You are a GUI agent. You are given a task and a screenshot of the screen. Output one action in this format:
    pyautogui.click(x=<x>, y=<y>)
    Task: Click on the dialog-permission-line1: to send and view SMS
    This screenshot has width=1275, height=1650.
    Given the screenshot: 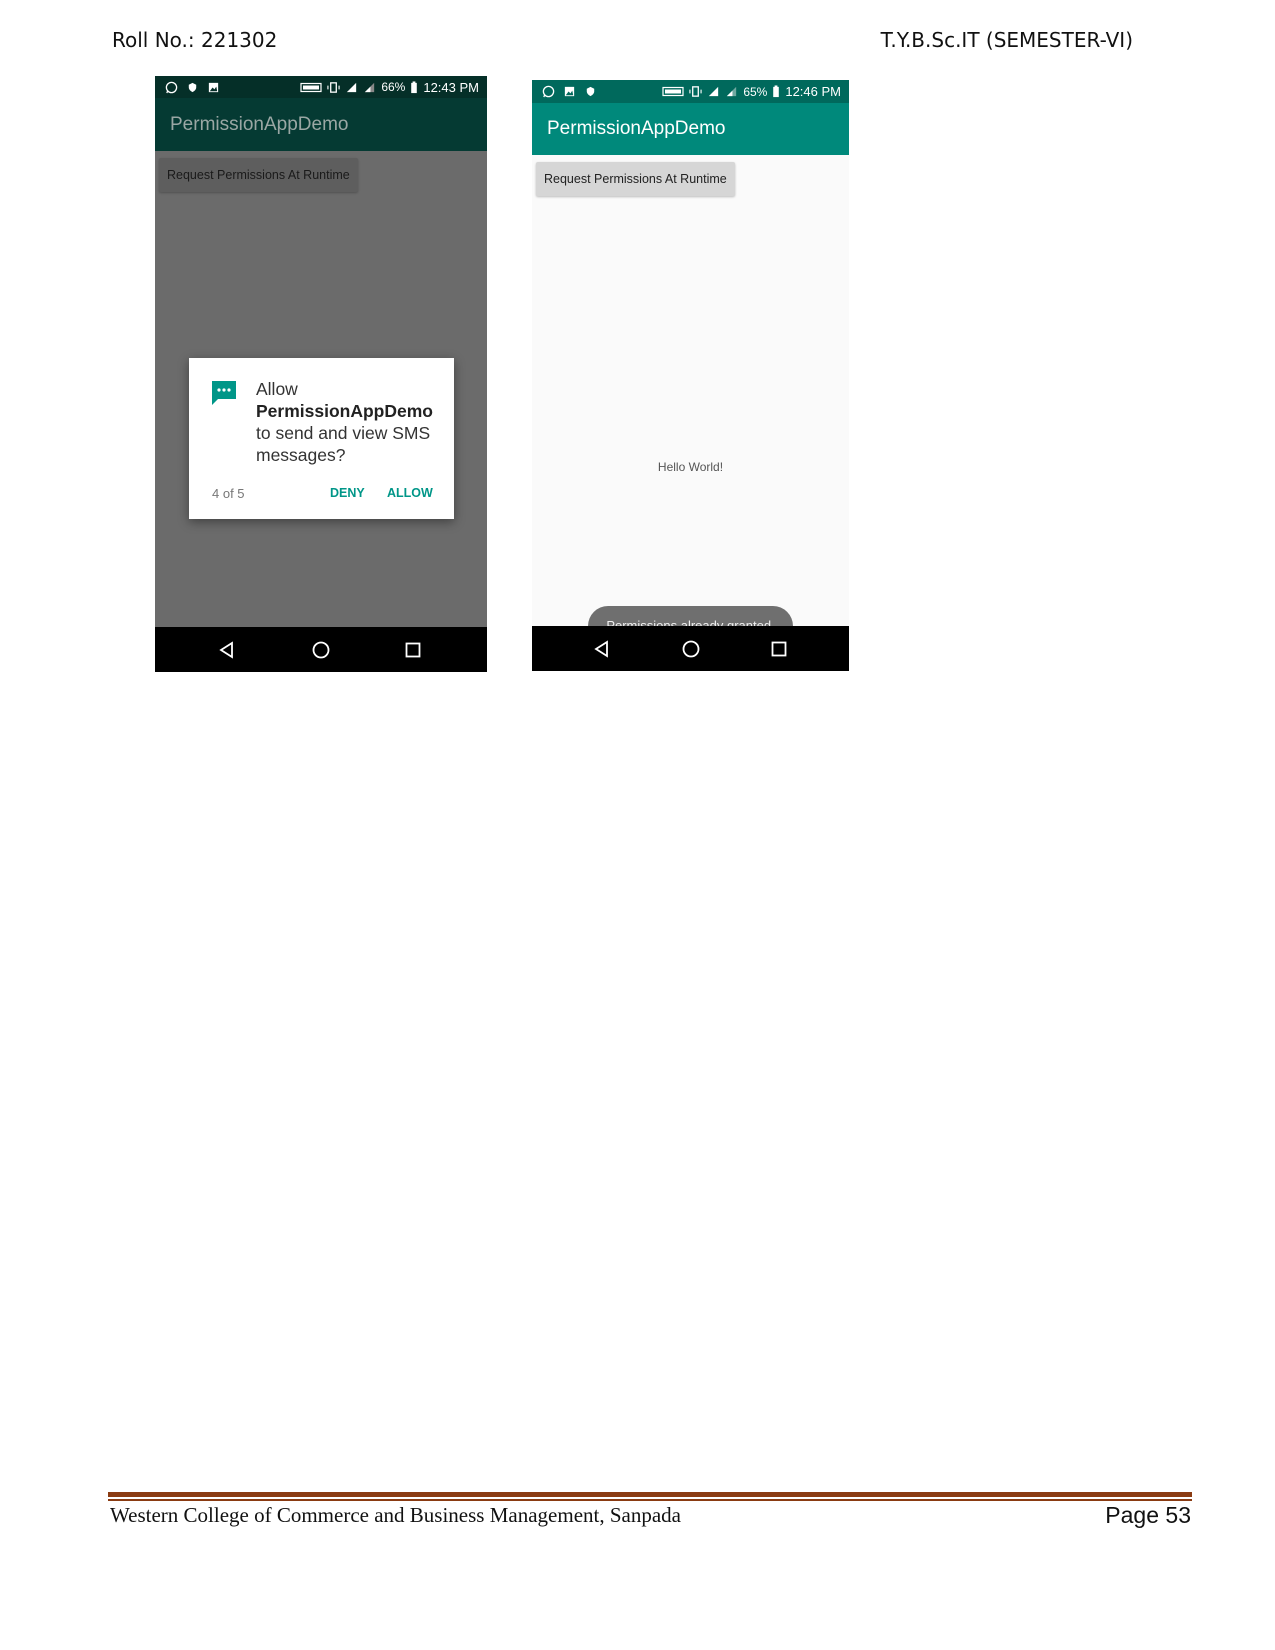 What is the action you would take?
    pyautogui.click(x=343, y=433)
    